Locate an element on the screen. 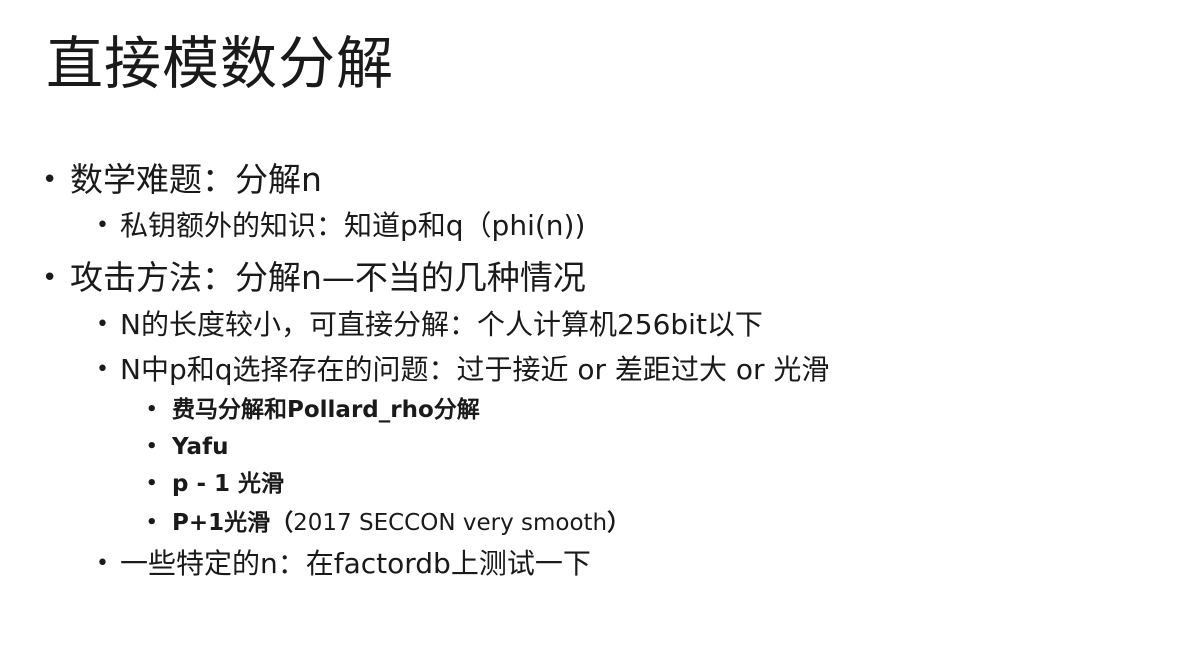 The height and width of the screenshot is (670, 1196). sub-sub-bullet-item: • 费马分解和Pollard_rho分解 is located at coordinates (313, 410).